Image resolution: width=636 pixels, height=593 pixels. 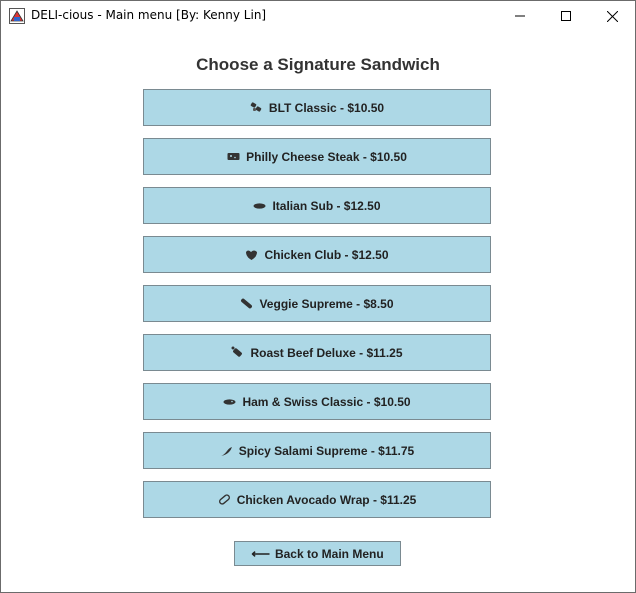 I want to click on wrap-icon, so click(x=224, y=499).